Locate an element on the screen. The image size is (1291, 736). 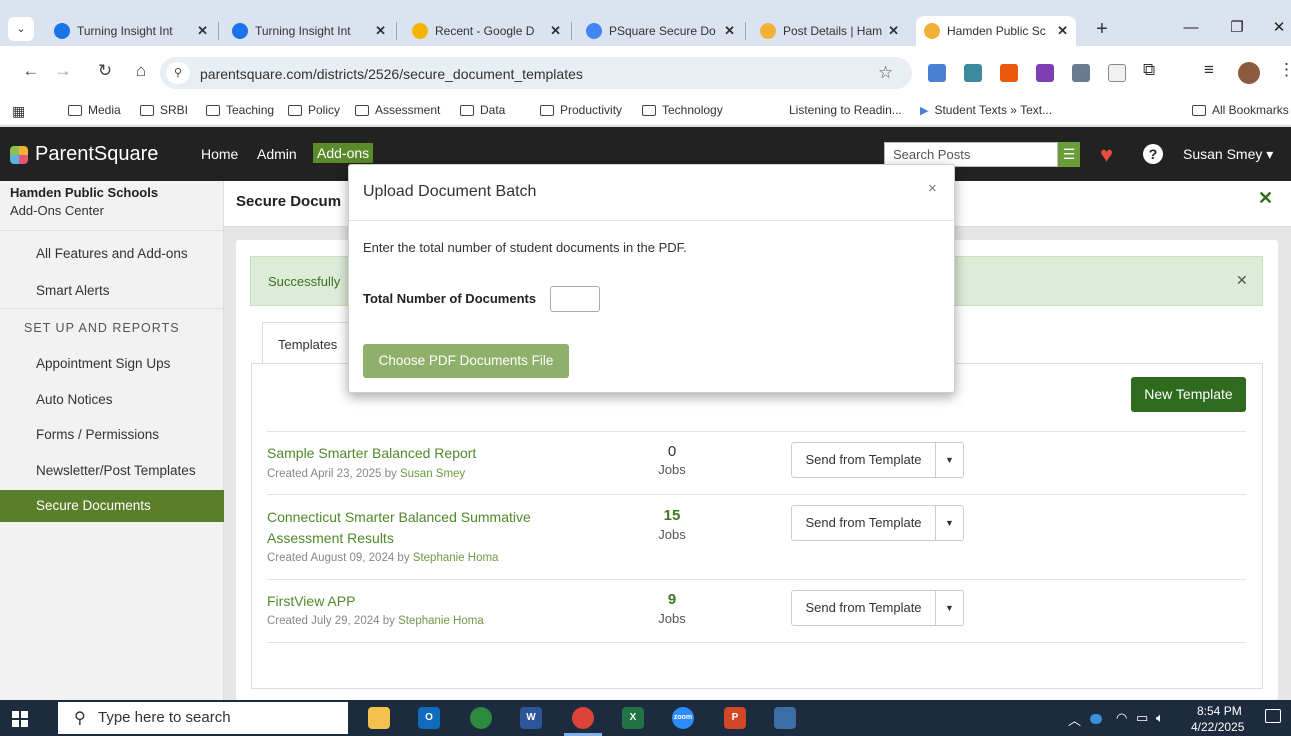
user-menu: Susan Smey ▾ is located at coordinates (1228, 154).